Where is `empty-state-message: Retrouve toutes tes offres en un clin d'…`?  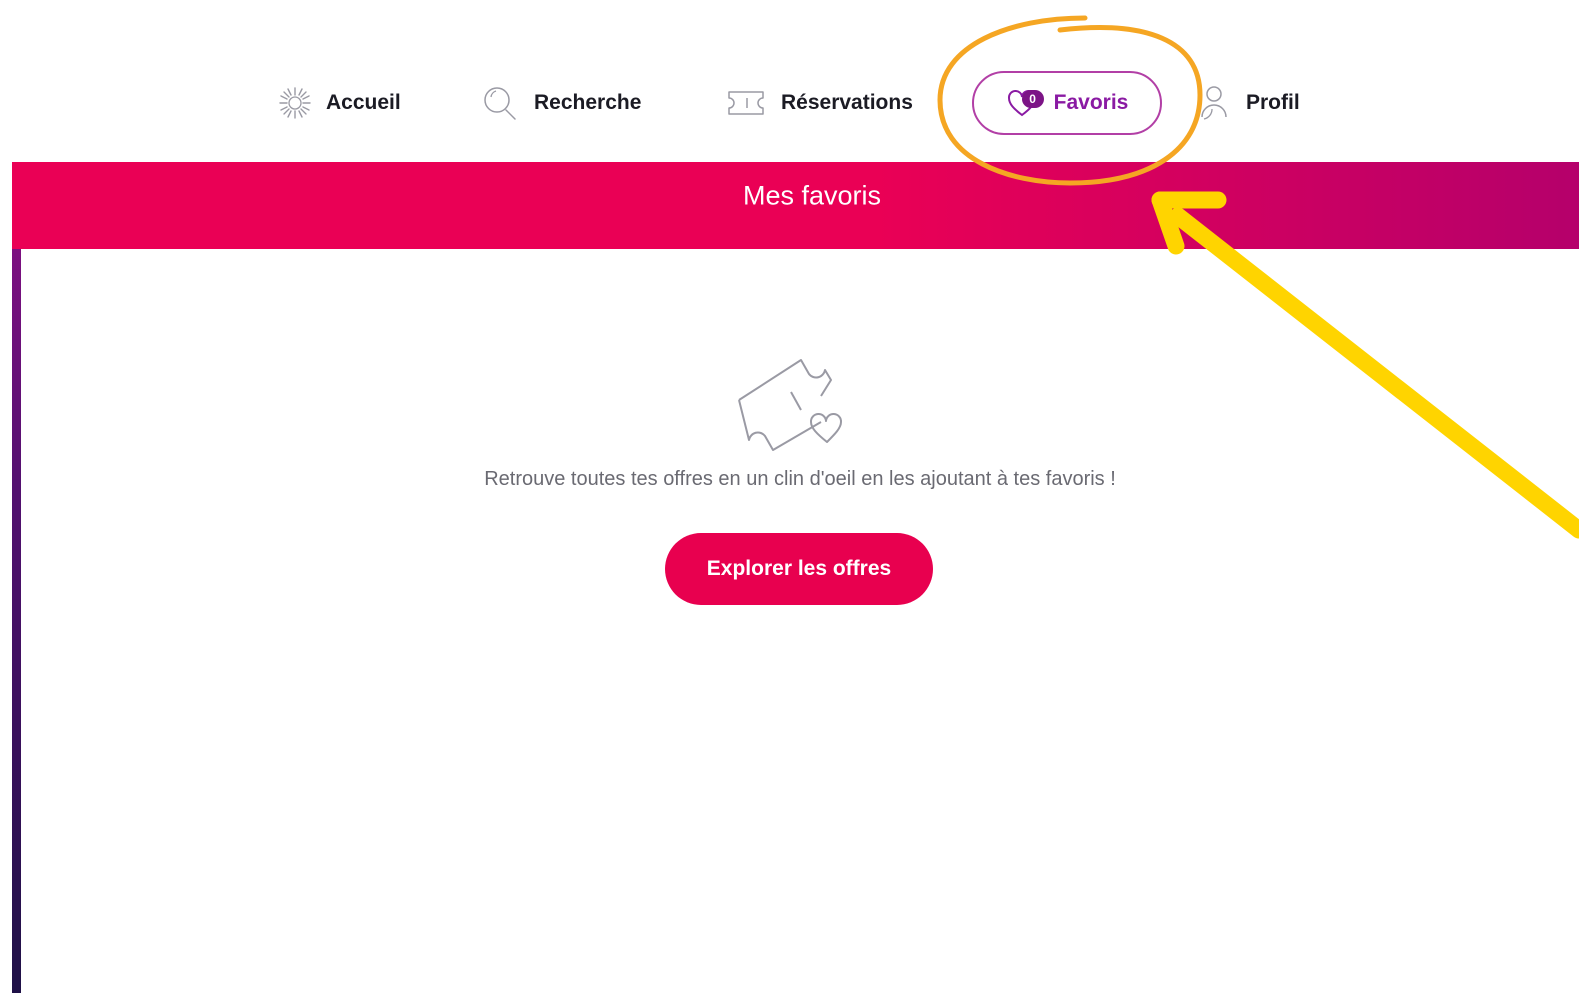 empty-state-message: Retrouve toutes tes offres en un clin d'… is located at coordinates (800, 479).